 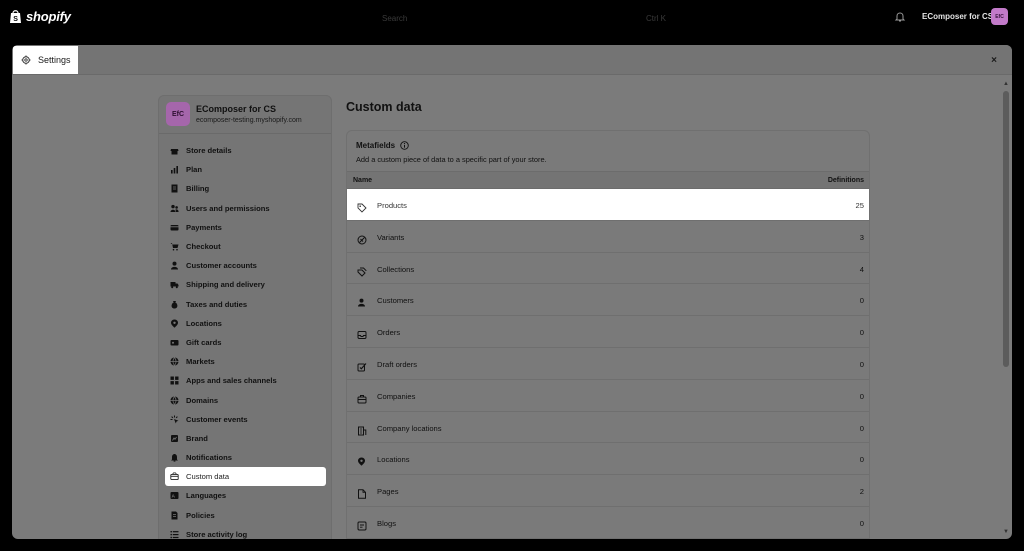 What do you see at coordinates (362, 365) in the screenshot?
I see `draft-icon` at bounding box center [362, 365].